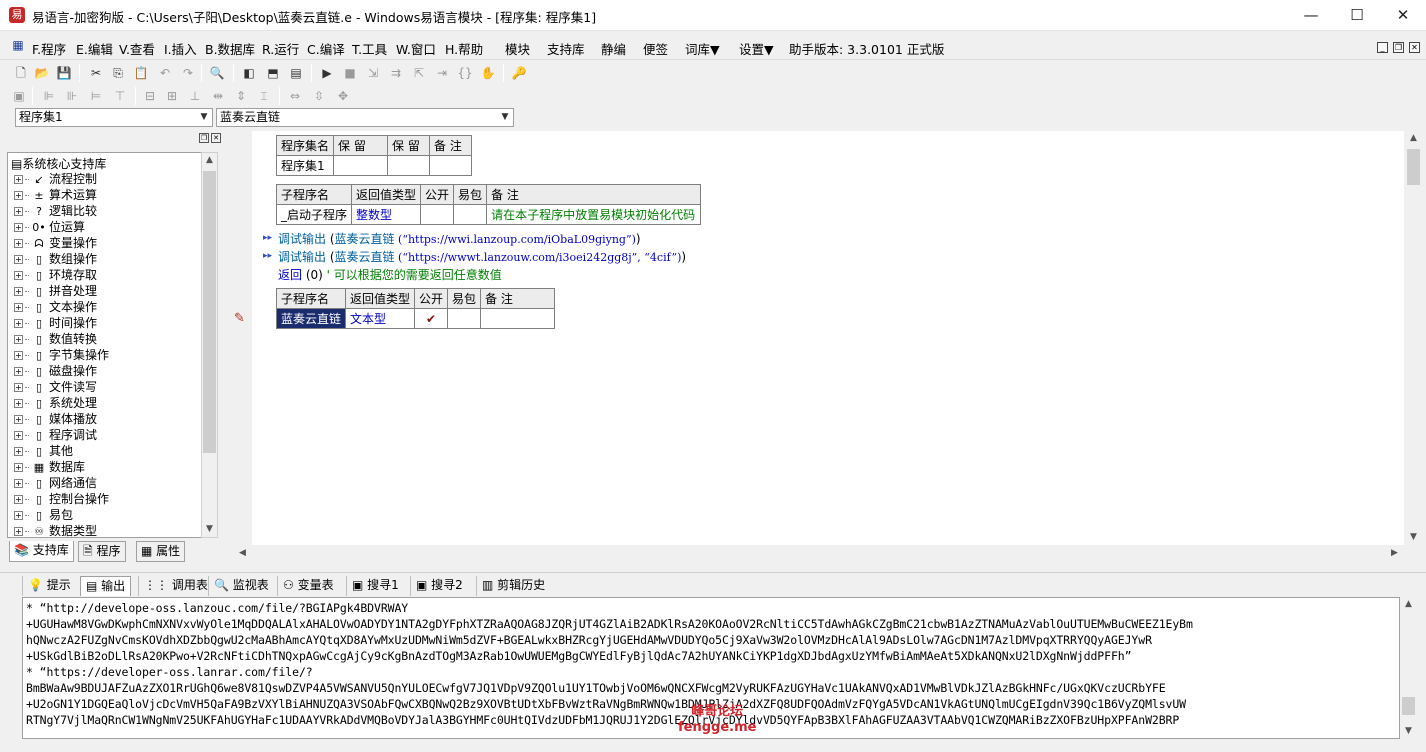 The width and height of the screenshot is (1426, 752). What do you see at coordinates (96, 96) in the screenshot?
I see `align-right-icon: ⊨` at bounding box center [96, 96].